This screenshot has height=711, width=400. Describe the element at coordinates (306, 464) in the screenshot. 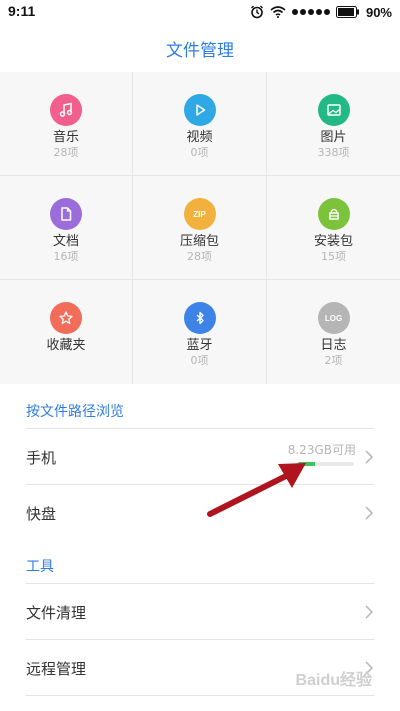

I see `storage-usage-fill` at that location.